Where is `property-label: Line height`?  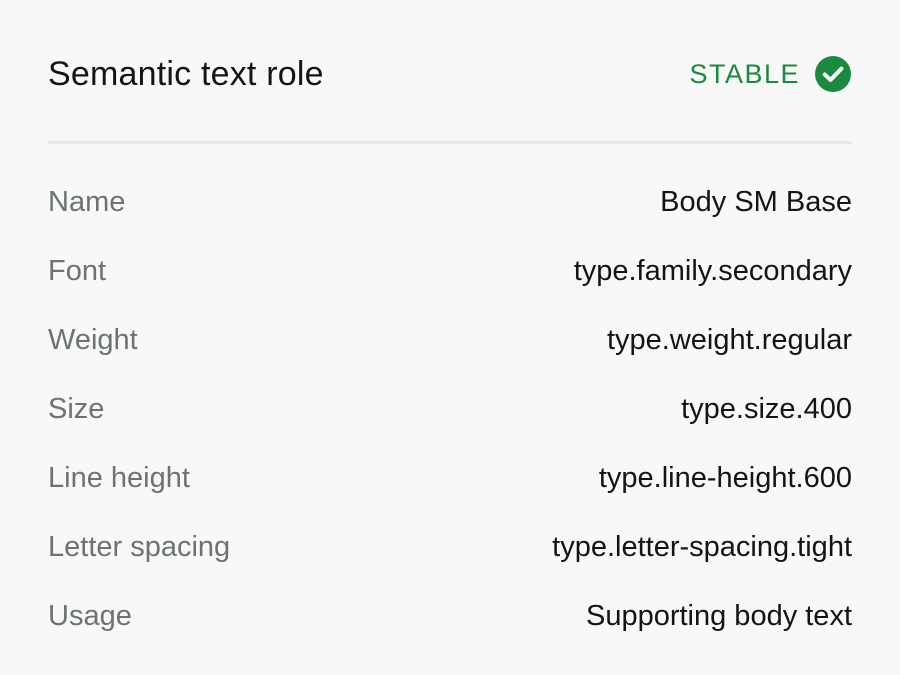
property-label: Line height is located at coordinates (119, 478).